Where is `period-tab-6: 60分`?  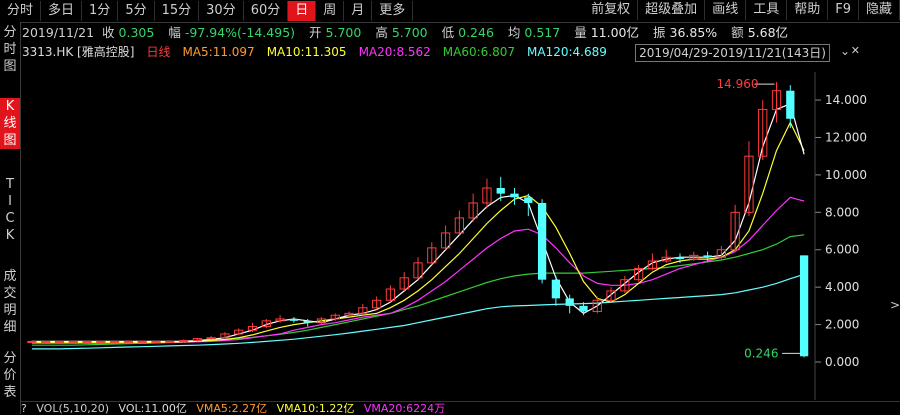 period-tab-6: 60分 is located at coordinates (266, 11).